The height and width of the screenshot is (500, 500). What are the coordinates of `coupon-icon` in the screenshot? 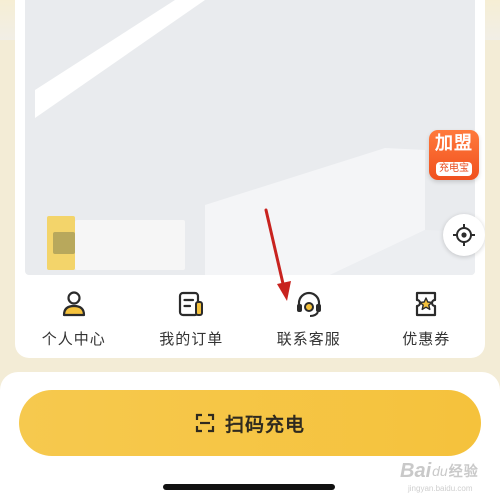 It's located at (426, 304).